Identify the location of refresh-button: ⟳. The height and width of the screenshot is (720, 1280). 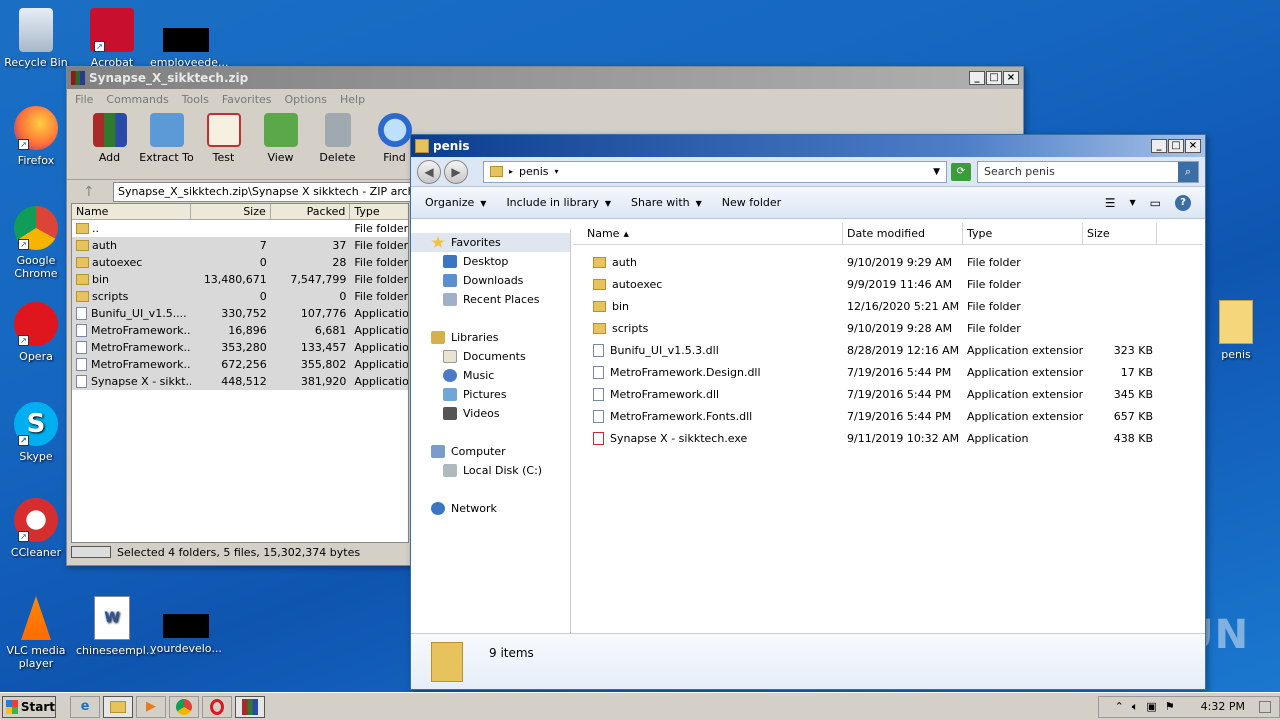
(961, 171).